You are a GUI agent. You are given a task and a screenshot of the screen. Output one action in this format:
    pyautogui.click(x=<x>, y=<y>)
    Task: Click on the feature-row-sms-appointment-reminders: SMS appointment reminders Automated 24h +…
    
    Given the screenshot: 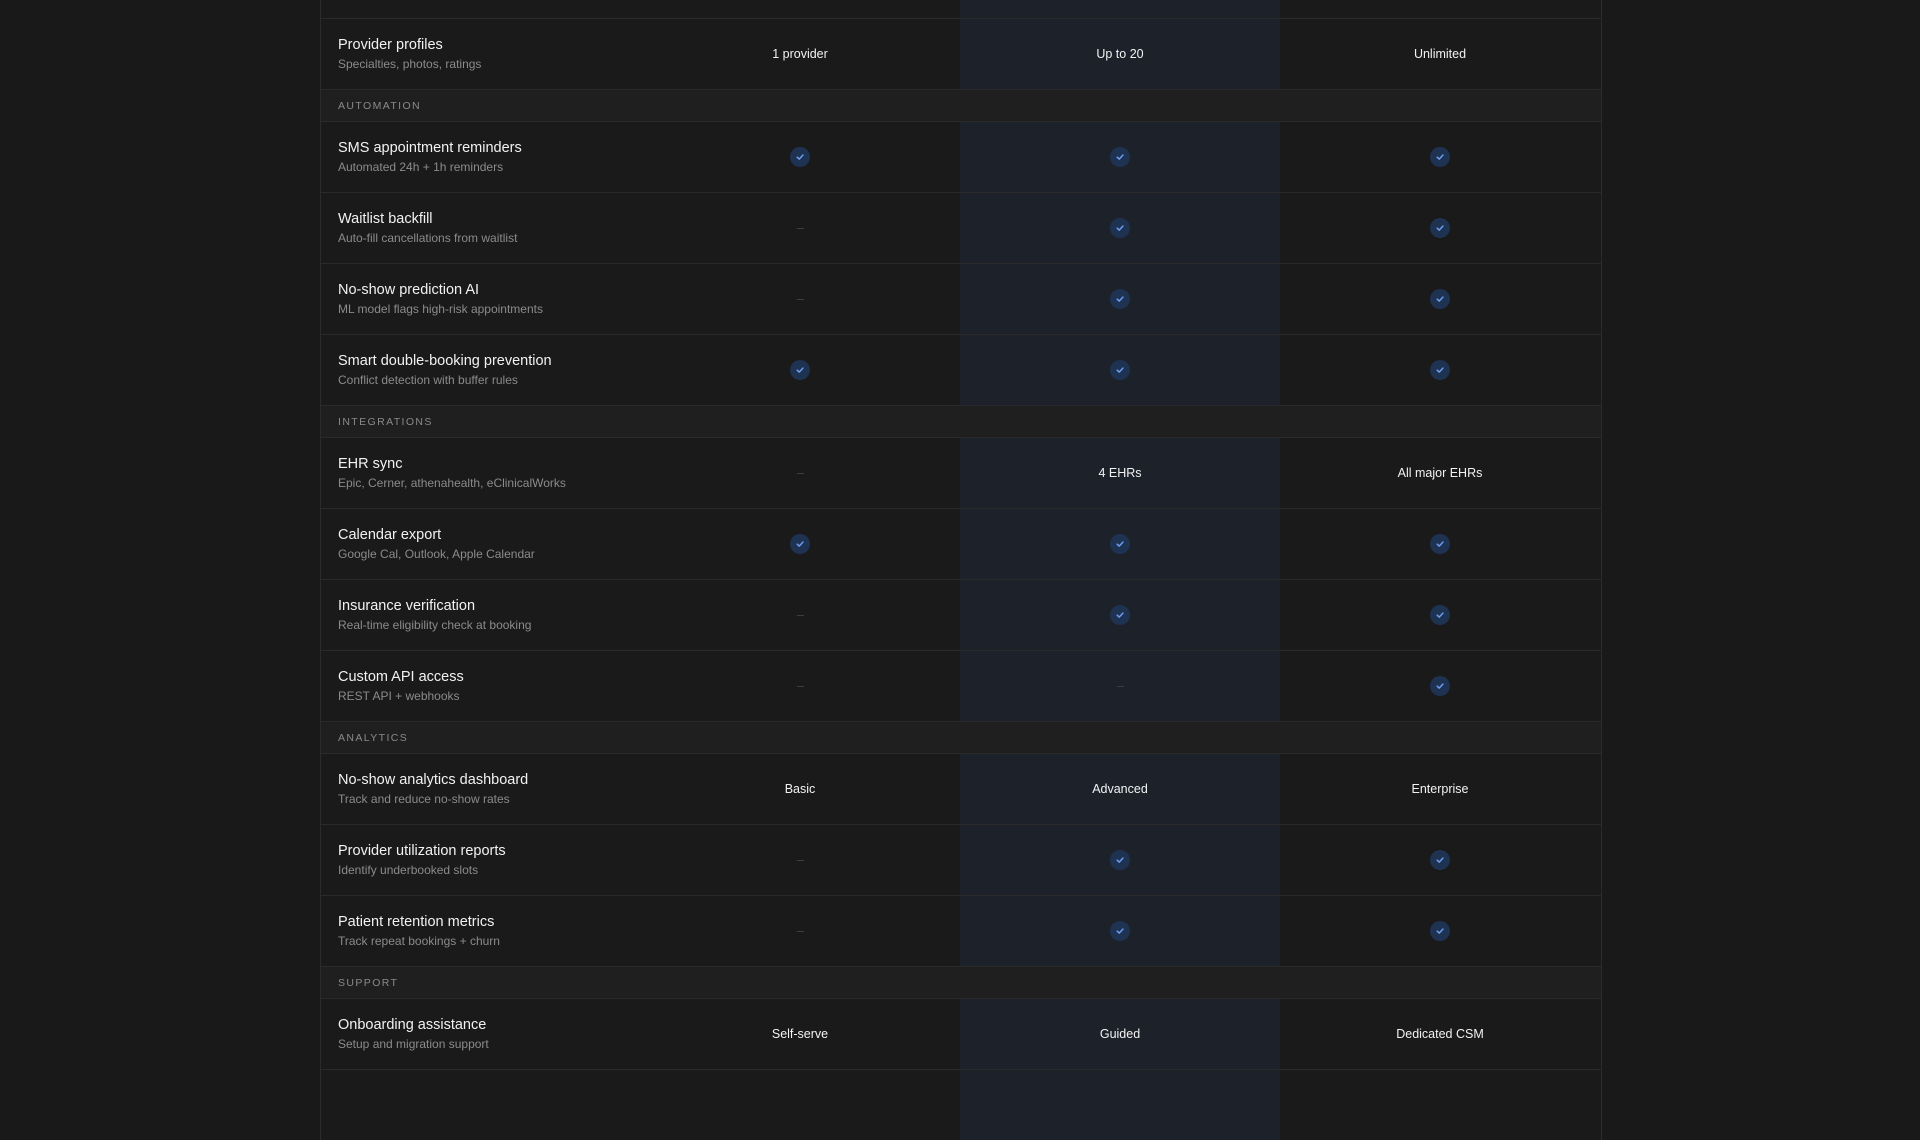 What is the action you would take?
    pyautogui.click(x=961, y=156)
    